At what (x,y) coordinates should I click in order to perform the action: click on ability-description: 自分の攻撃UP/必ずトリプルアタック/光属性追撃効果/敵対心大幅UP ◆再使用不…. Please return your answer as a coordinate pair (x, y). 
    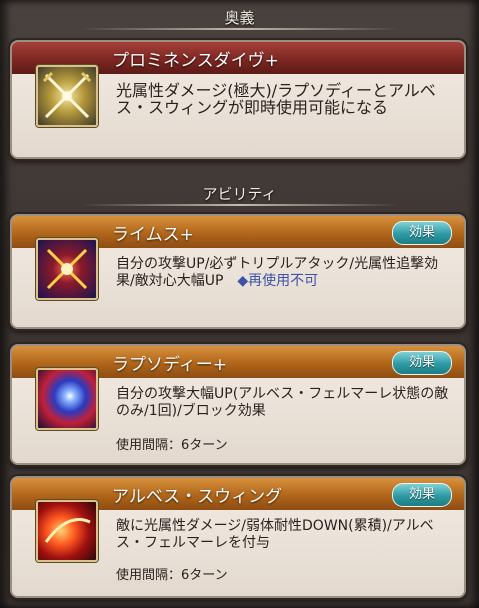
    Looking at the image, I should click on (277, 272).